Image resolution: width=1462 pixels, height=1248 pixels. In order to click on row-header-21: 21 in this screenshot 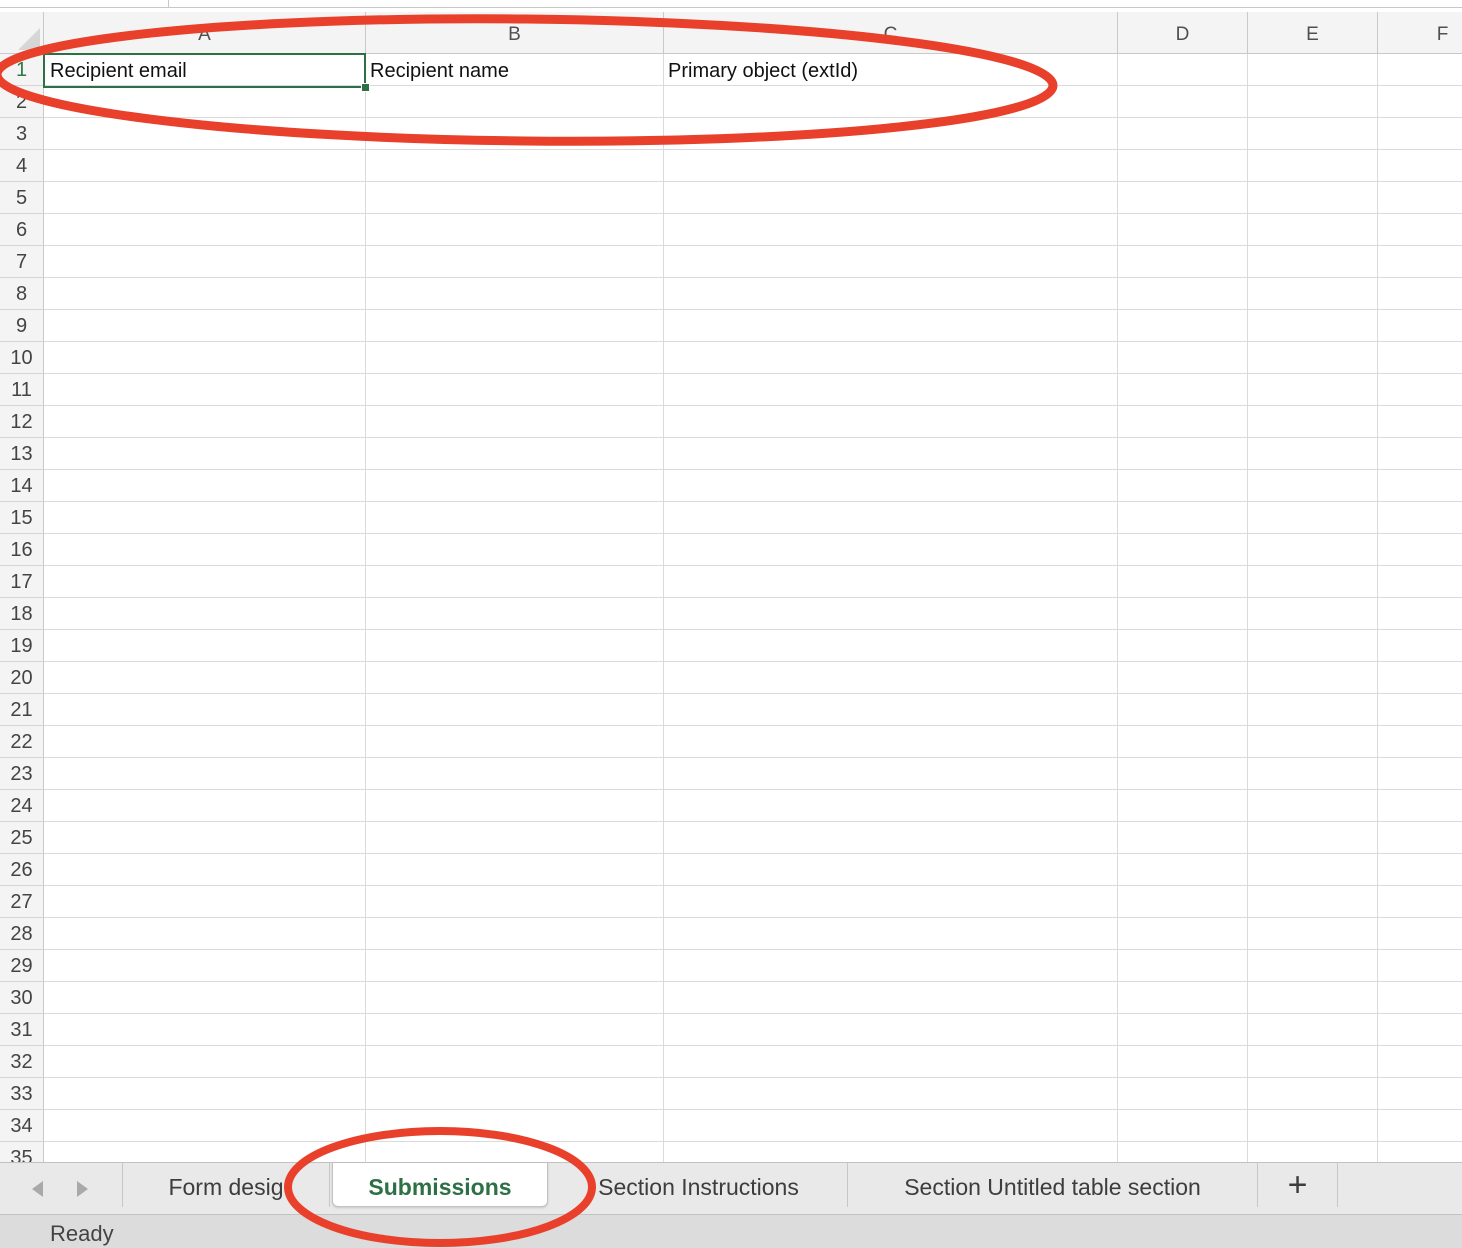, I will do `click(22, 710)`.